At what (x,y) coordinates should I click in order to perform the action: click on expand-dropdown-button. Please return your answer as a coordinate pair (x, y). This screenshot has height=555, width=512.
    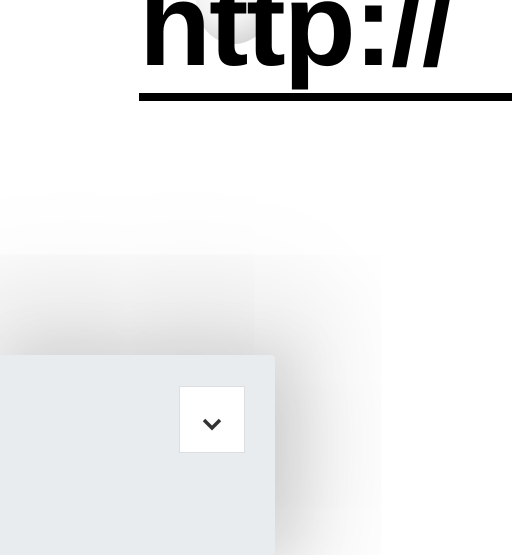
    Looking at the image, I should click on (212, 419).